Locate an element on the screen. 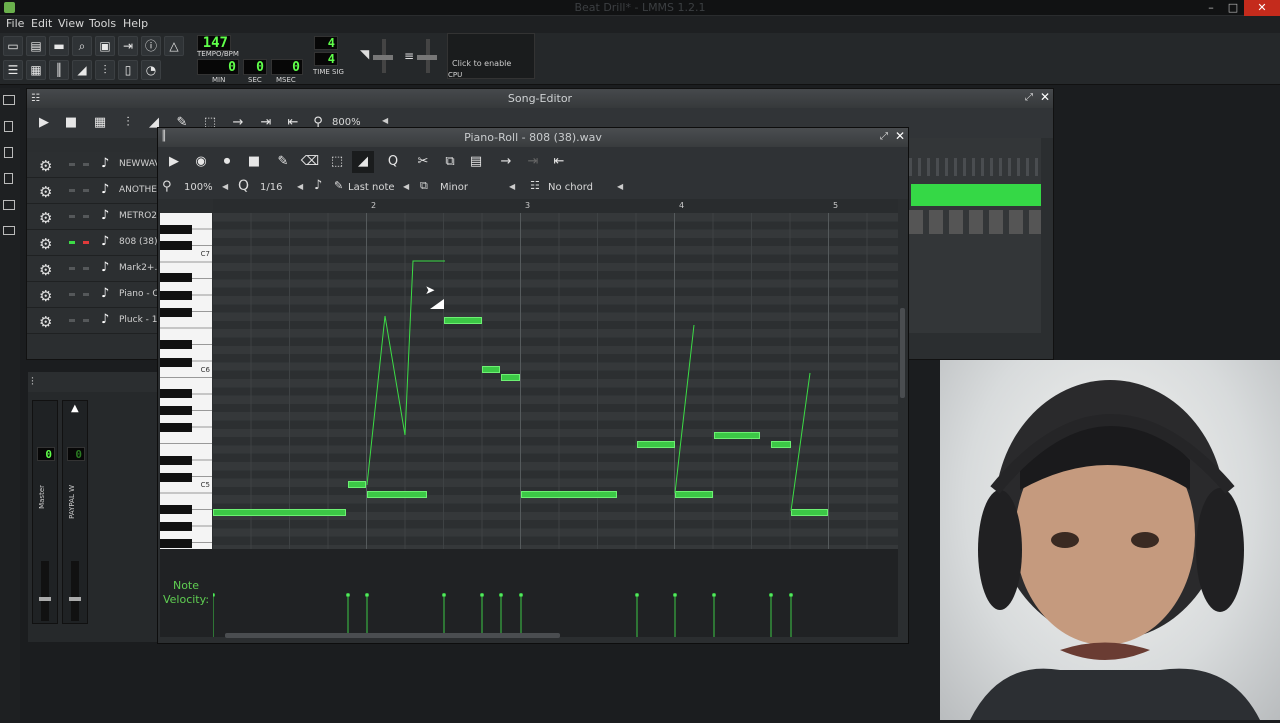 The width and height of the screenshot is (1280, 723). my-presets-icon is located at coordinates (8, 178).